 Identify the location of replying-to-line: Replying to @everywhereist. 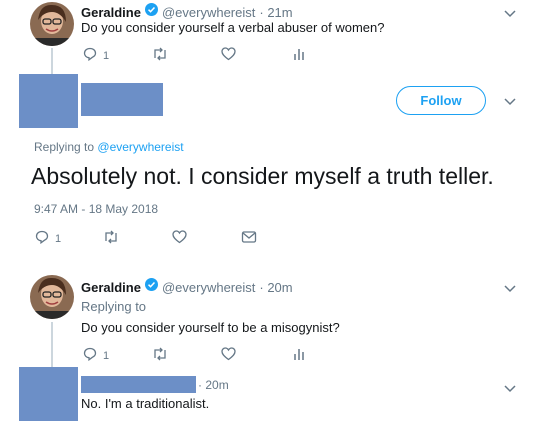
(109, 147).